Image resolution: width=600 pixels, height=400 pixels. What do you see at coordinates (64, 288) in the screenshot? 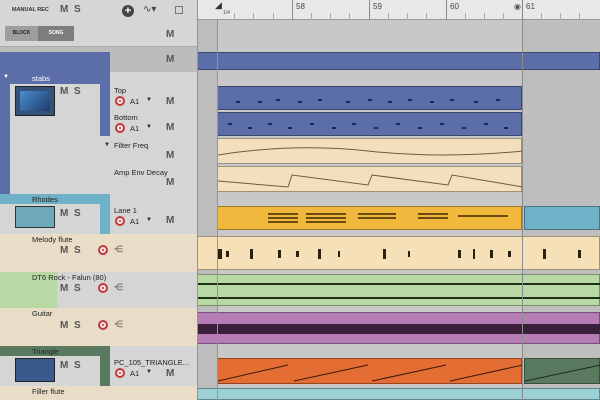
I see `dt6-mute: M` at bounding box center [64, 288].